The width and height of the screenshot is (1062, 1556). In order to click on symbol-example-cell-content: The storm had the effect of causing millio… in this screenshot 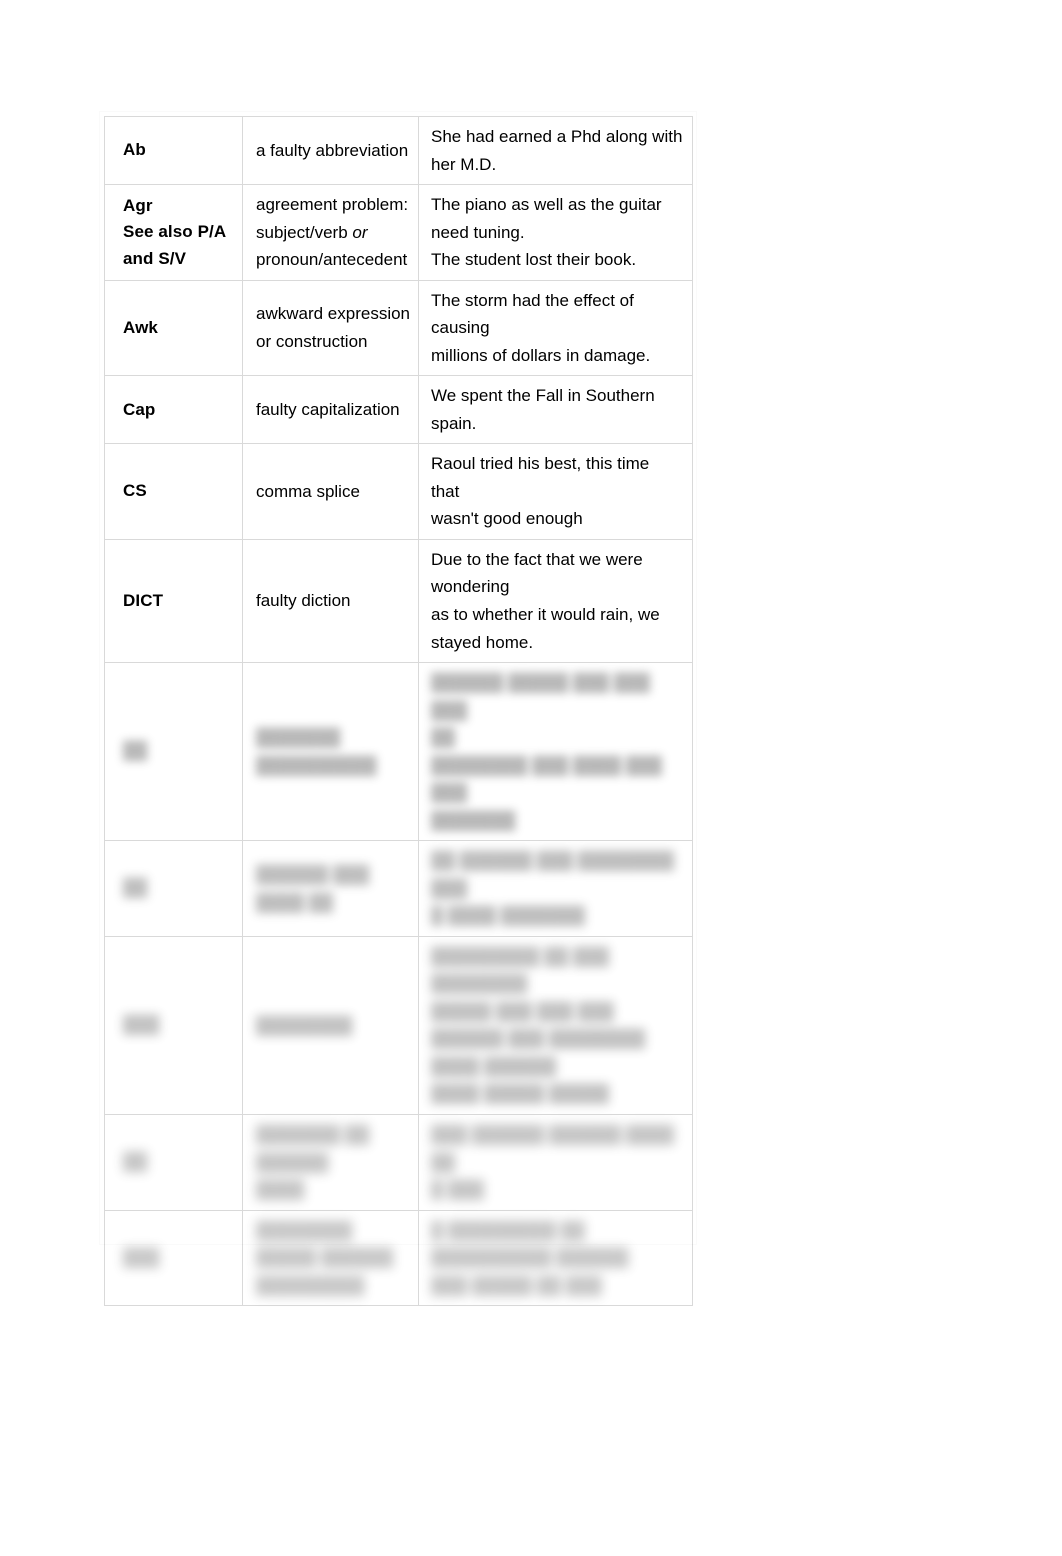, I will do `click(555, 328)`.